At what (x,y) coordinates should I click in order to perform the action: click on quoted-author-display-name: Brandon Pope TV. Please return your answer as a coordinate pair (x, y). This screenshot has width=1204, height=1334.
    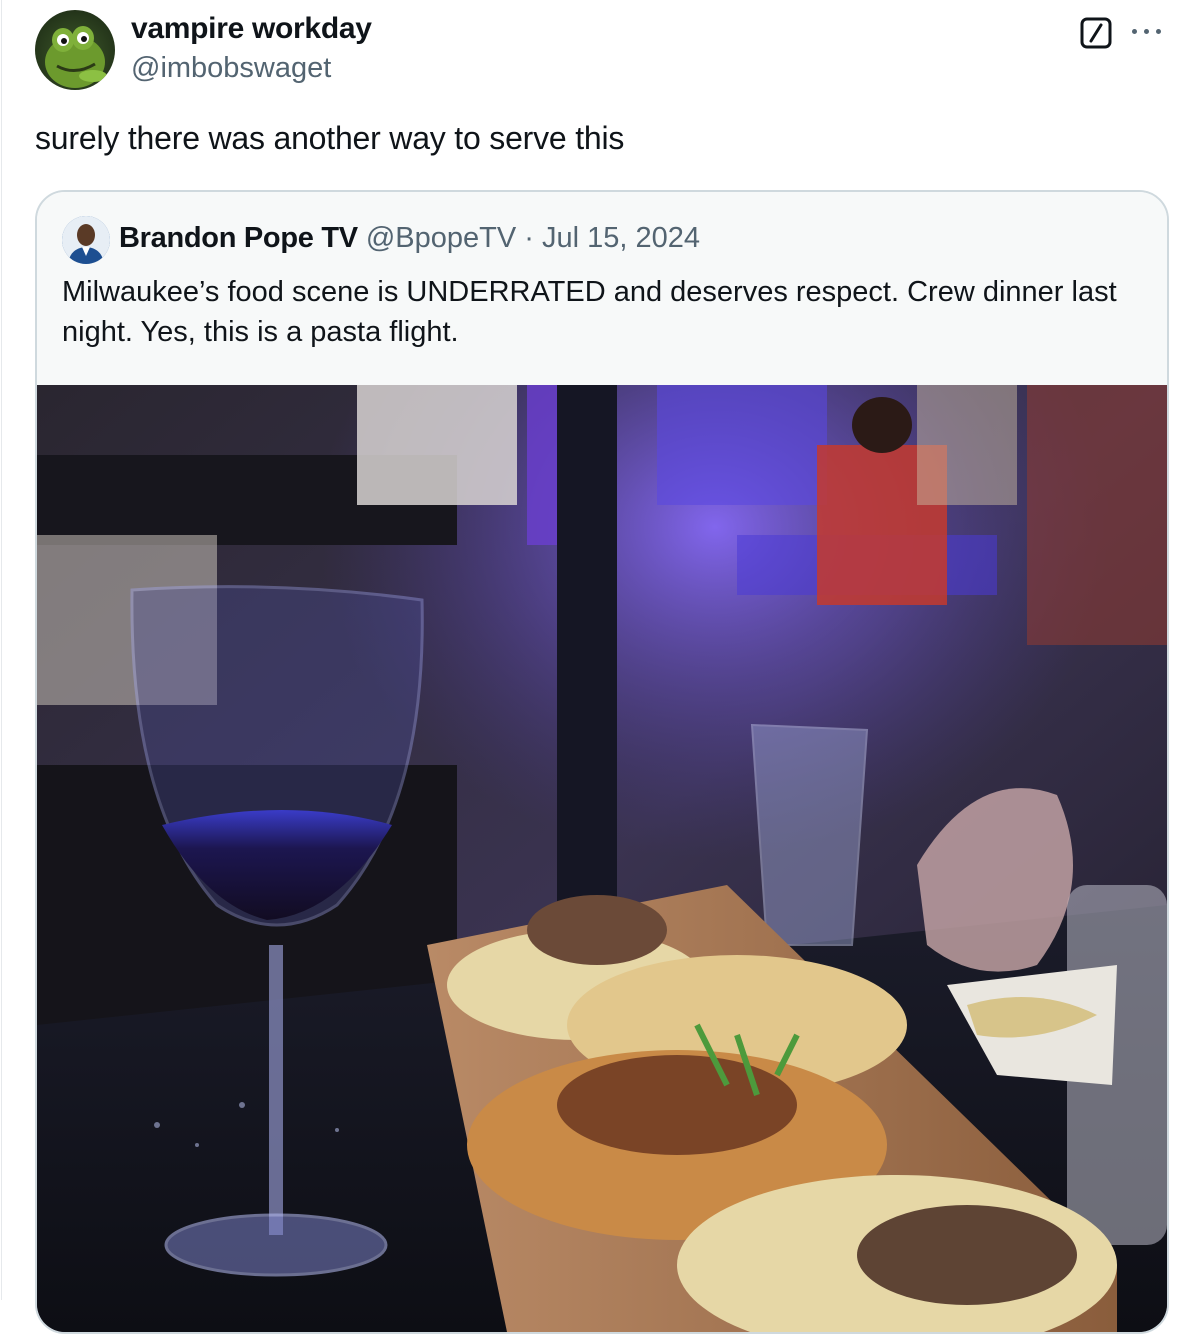
    Looking at the image, I should click on (238, 238).